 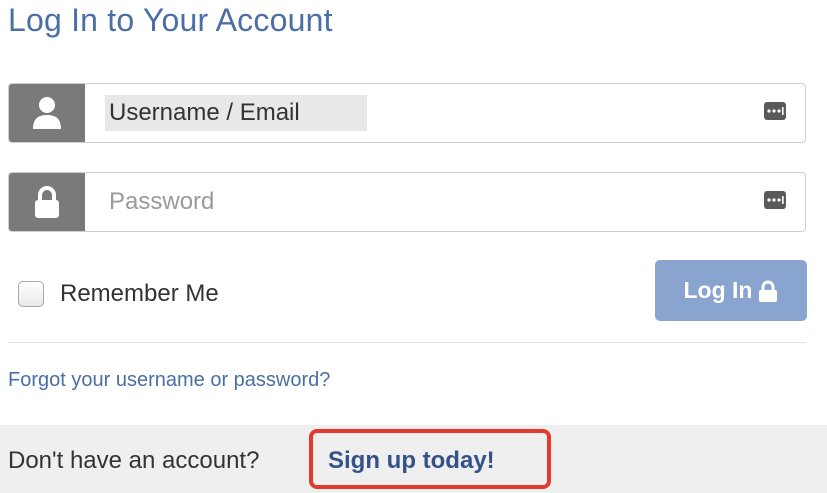 I want to click on divider, so click(x=407, y=342).